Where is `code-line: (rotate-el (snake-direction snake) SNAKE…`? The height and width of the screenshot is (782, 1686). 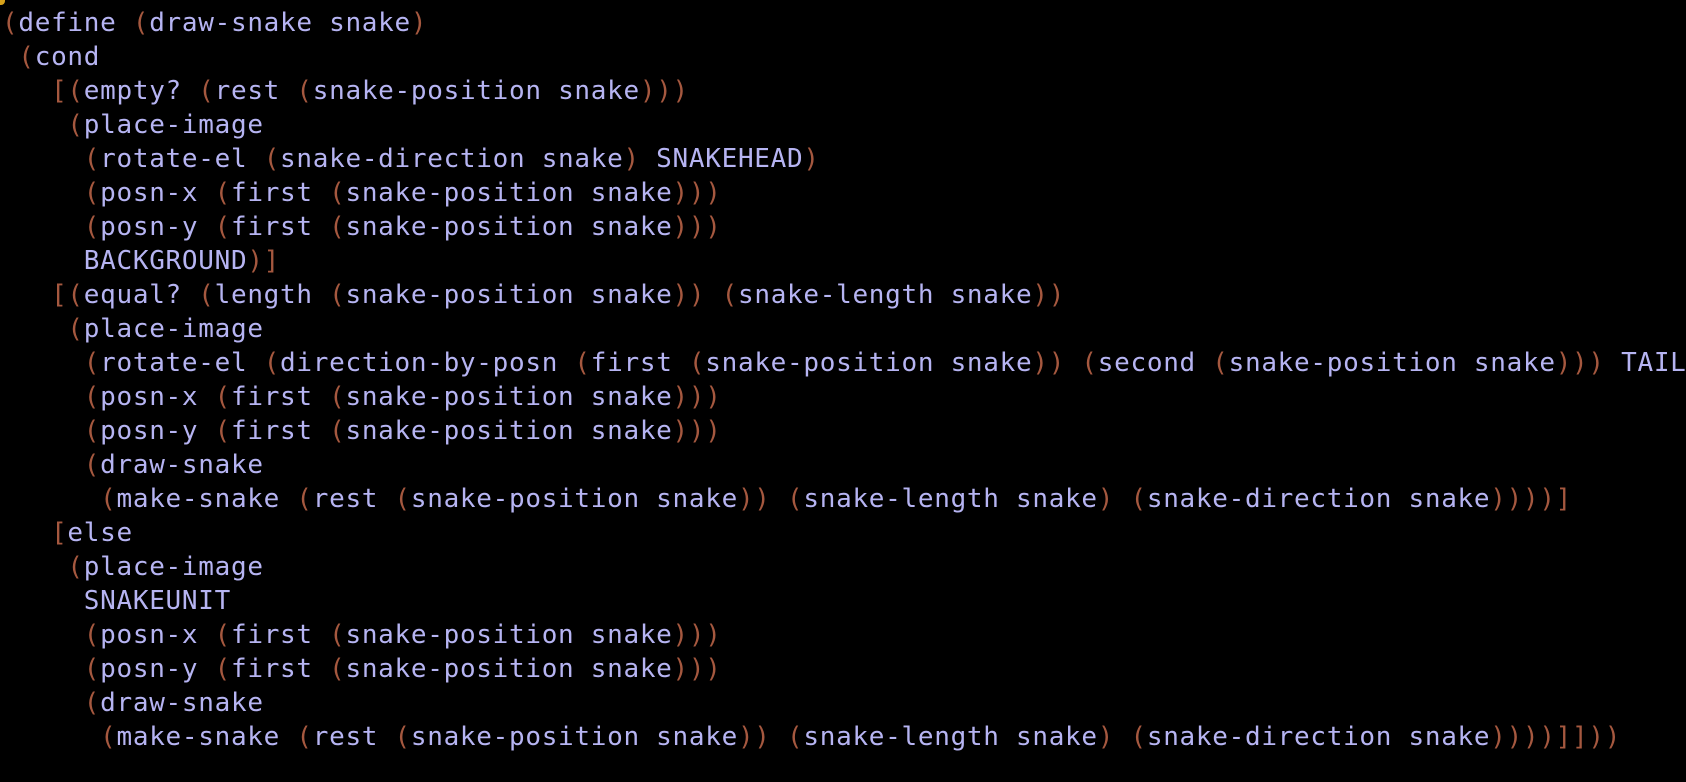 code-line: (rotate-el (snake-direction snake) SNAKE… is located at coordinates (844, 159).